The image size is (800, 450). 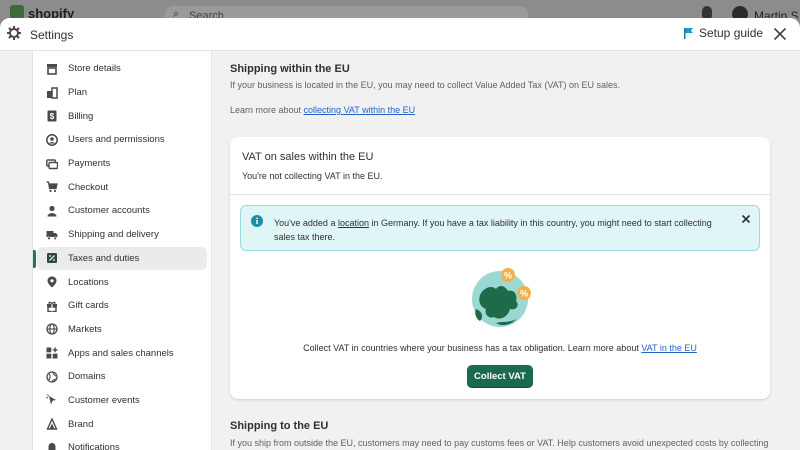 What do you see at coordinates (746, 219) in the screenshot?
I see `dismiss-banner-icon` at bounding box center [746, 219].